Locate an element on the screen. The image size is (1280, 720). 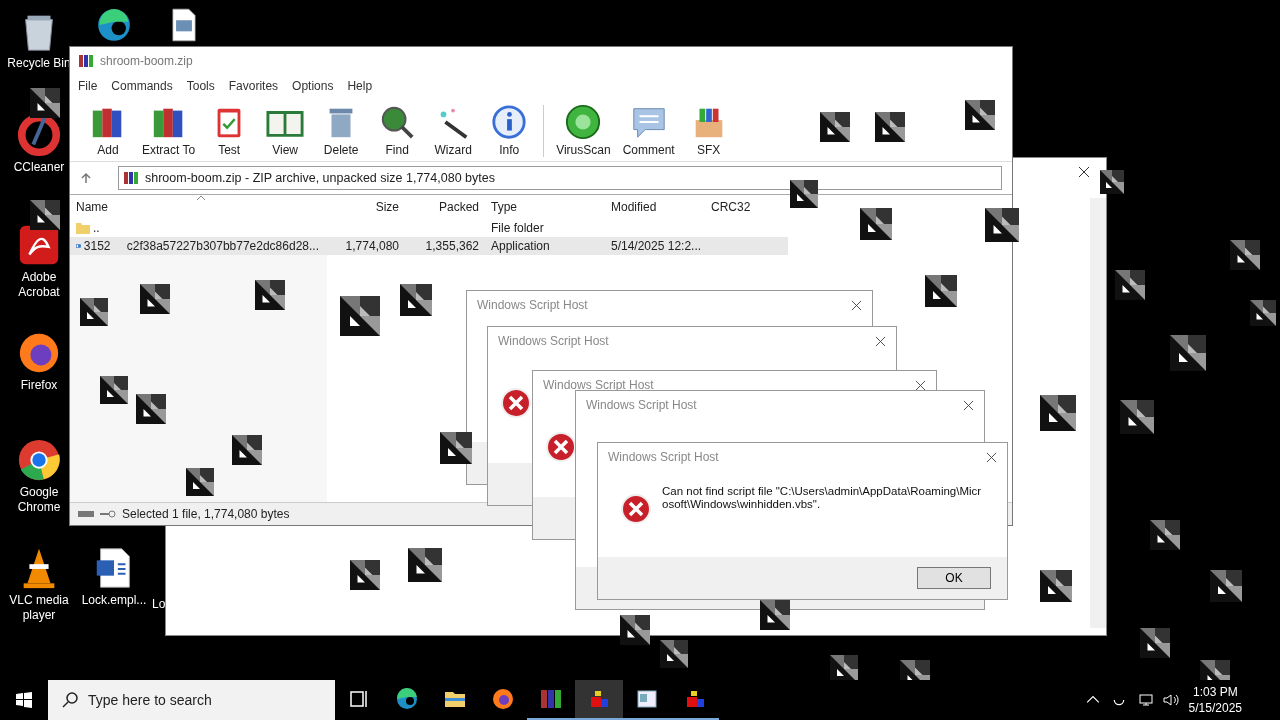
drive-icon is located at coordinates (86, 514).